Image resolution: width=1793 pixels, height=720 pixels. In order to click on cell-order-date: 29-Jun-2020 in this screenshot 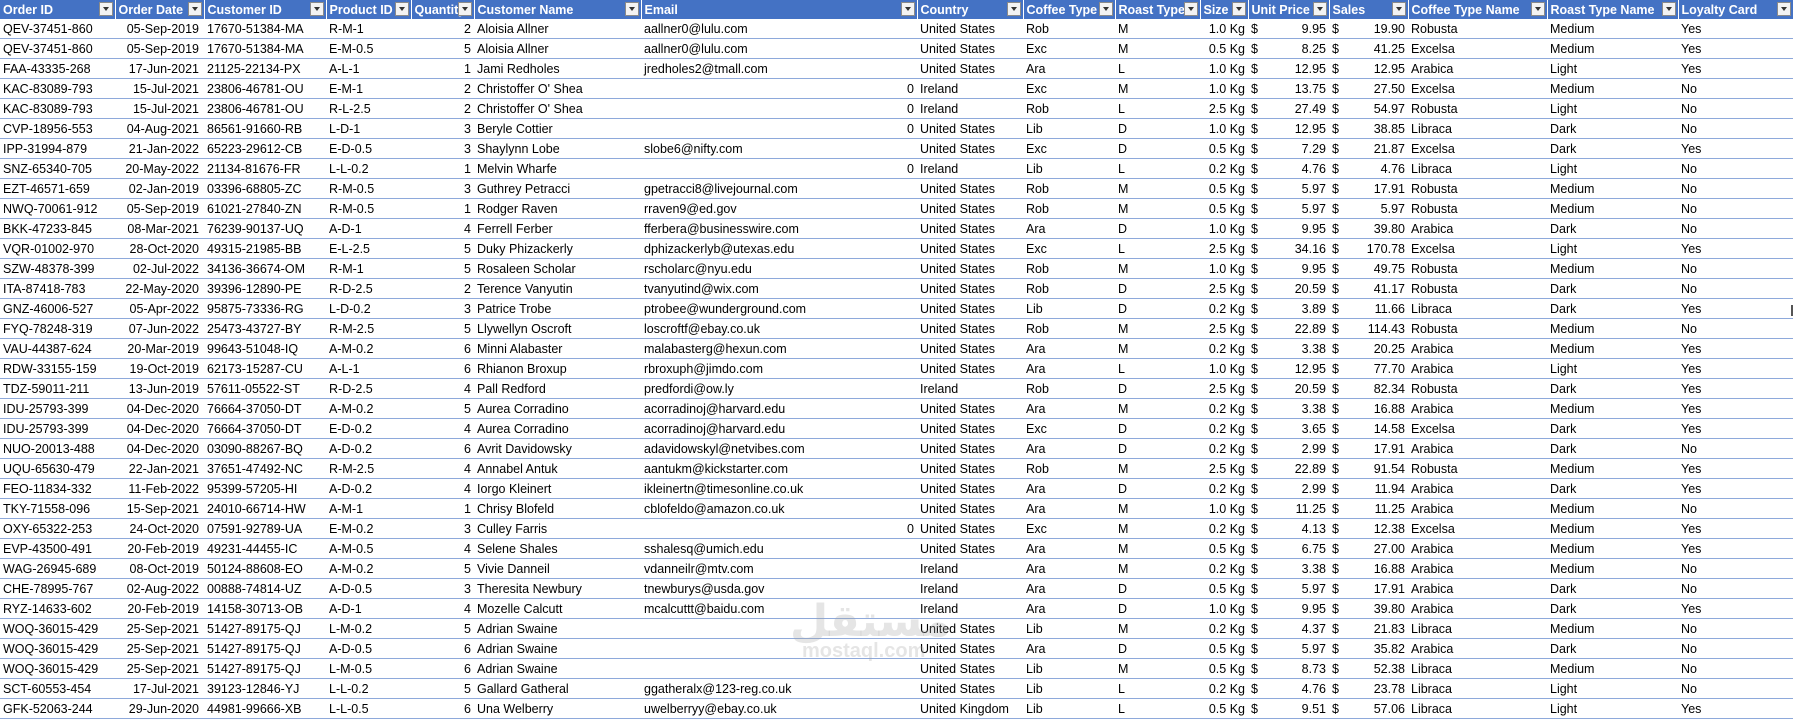, I will do `click(159, 708)`.